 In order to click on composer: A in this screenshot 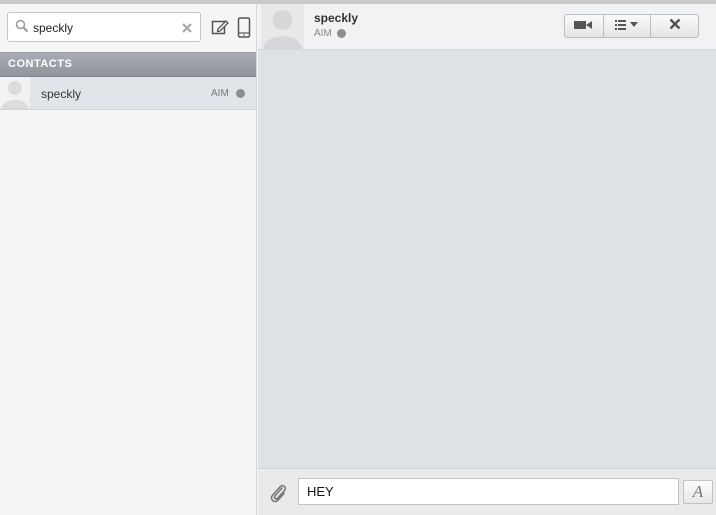, I will do `click(487, 491)`.